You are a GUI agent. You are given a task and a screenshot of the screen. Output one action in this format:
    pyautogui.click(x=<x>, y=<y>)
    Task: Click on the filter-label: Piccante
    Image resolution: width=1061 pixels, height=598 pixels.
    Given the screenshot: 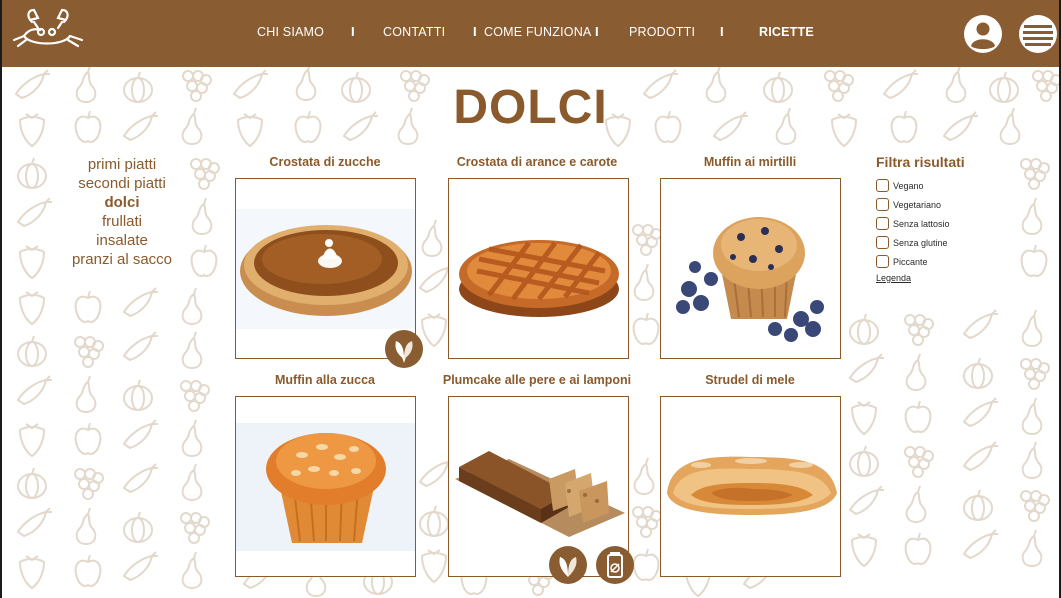 What is the action you would take?
    pyautogui.click(x=910, y=261)
    